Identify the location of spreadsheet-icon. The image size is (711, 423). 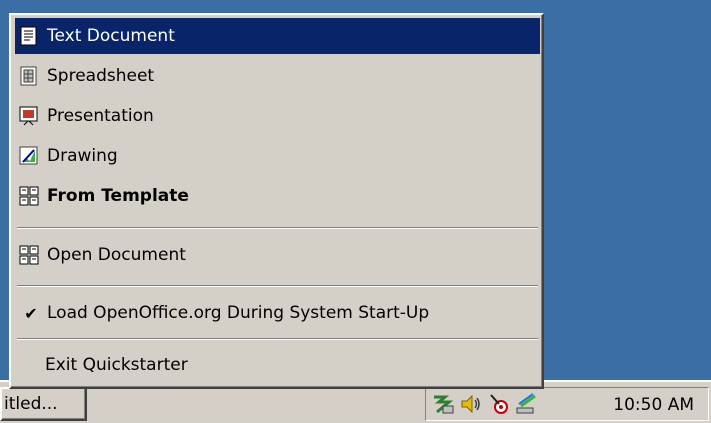
(29, 76).